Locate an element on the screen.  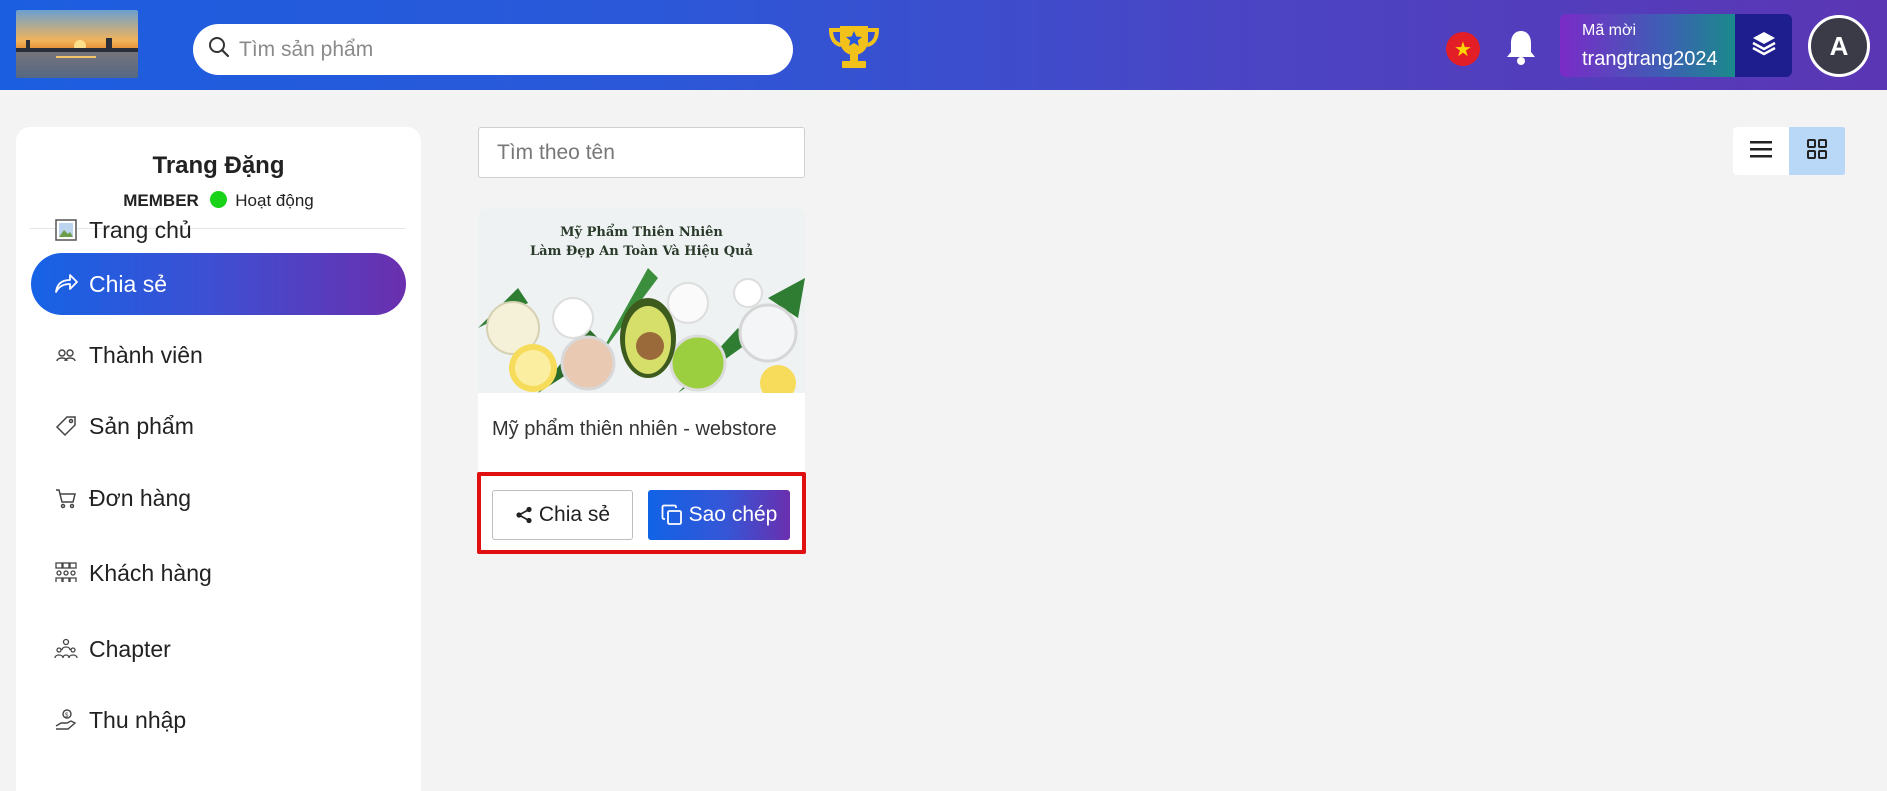
sidebar-item-members: Thành viên is located at coordinates (218, 355).